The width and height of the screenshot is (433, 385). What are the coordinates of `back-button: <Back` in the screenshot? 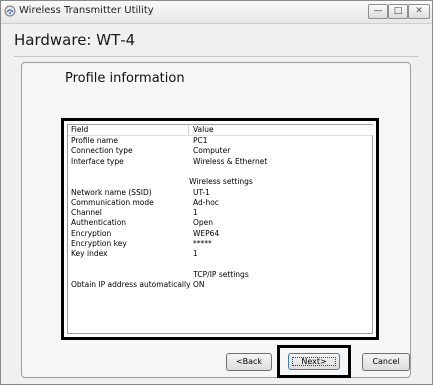 It's located at (249, 362).